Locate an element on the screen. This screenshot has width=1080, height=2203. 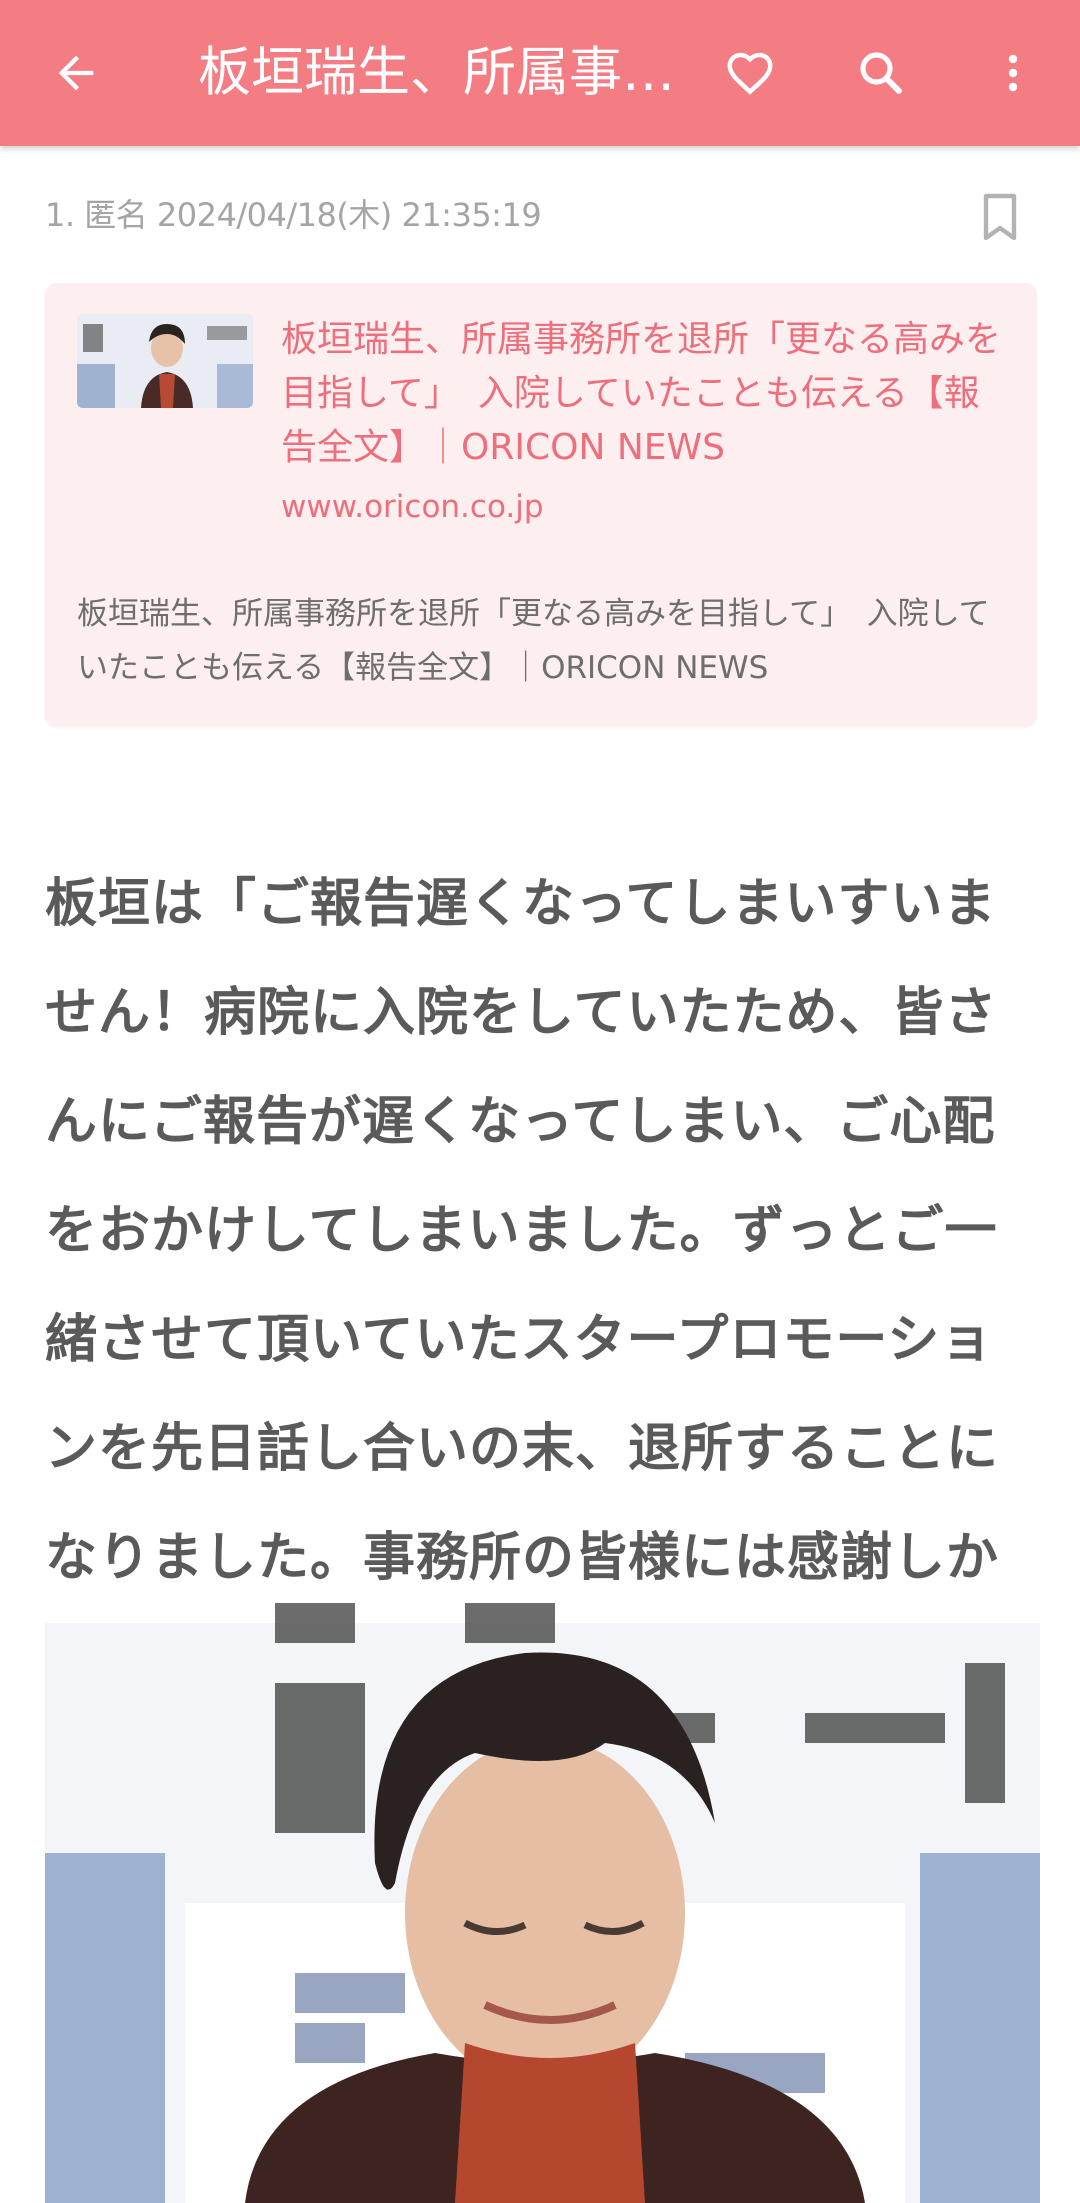
back-arrow-icon is located at coordinates (76, 73).